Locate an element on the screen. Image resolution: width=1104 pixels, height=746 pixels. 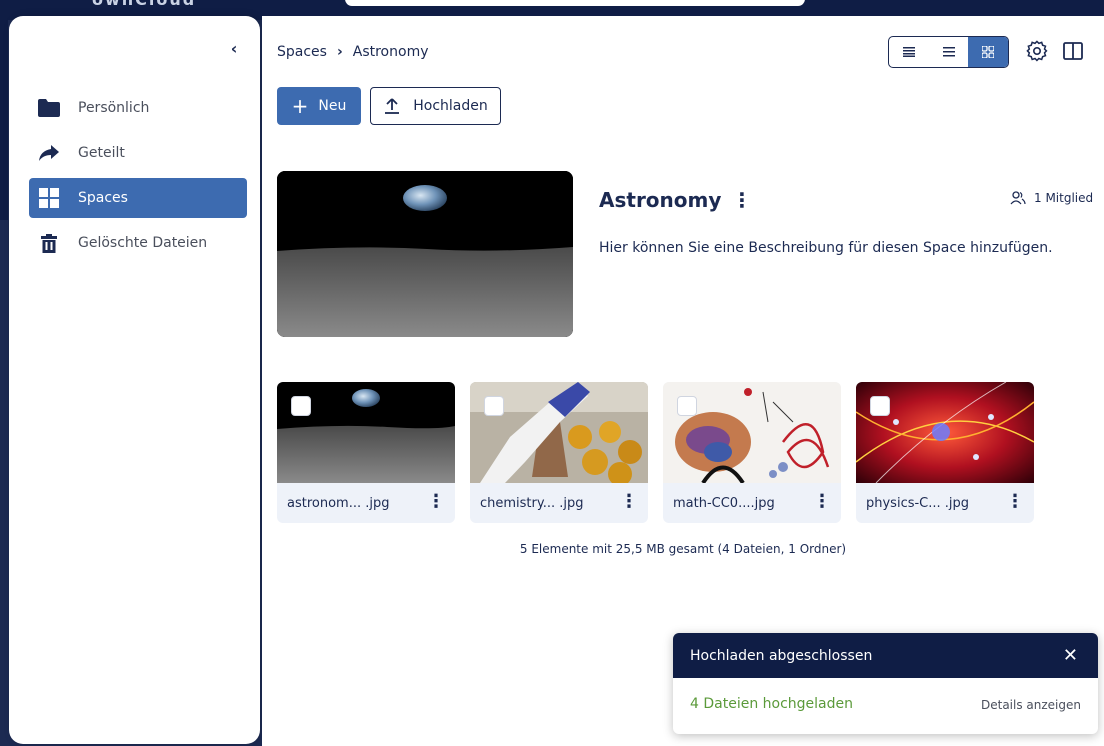
view-condensed-button is located at coordinates (909, 52).